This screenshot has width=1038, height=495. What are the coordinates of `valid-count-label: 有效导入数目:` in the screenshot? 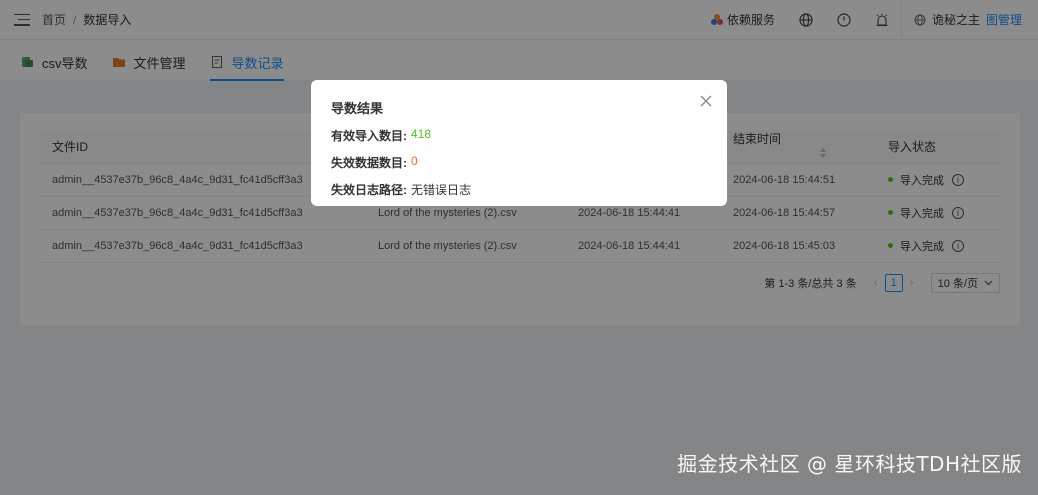 It's located at (369, 136).